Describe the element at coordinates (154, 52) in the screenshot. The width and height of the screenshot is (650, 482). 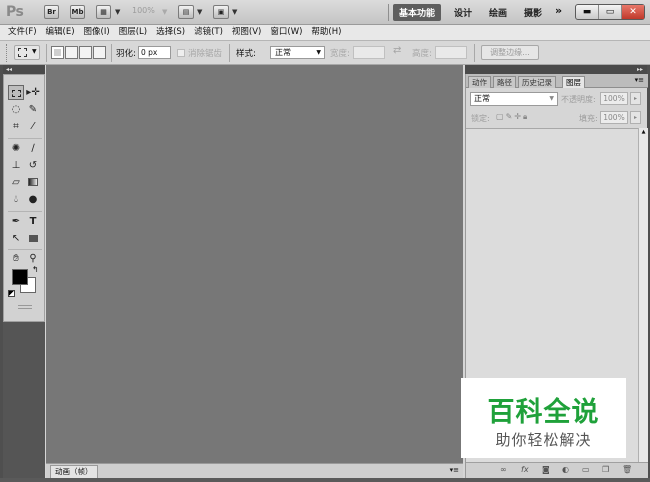
I see `feather-input: 0 px` at that location.